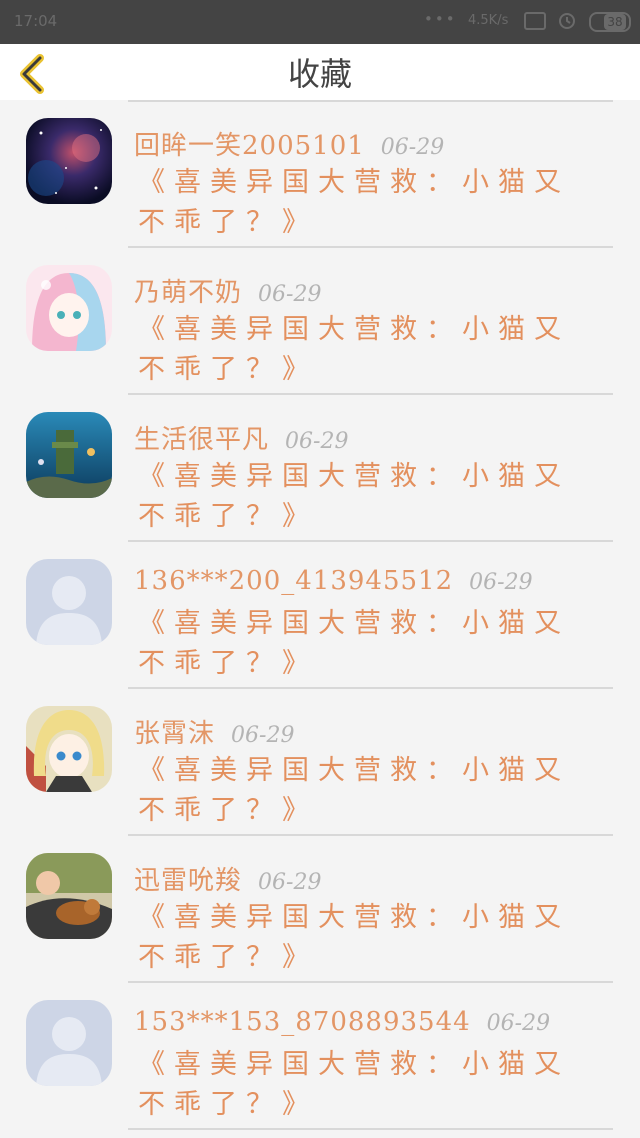 Image resolution: width=640 pixels, height=1138 pixels. I want to click on item-meta: 乃萌不奶 06-29, so click(227, 290).